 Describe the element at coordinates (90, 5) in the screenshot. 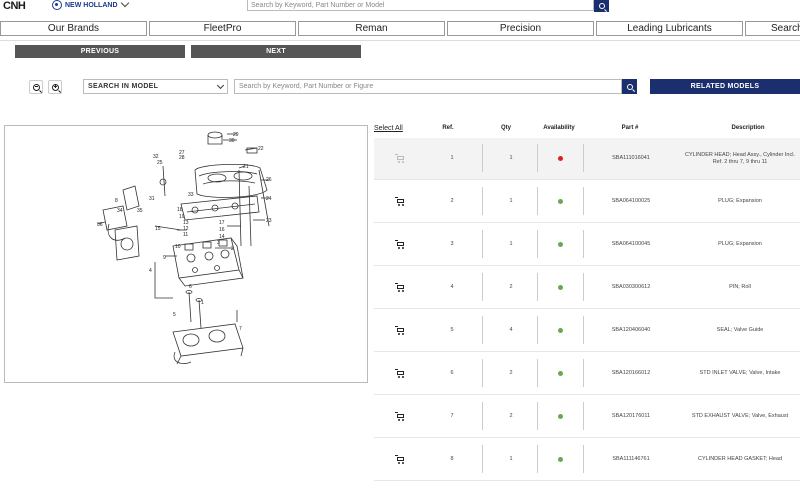

I see `brand-selector: NEW HOLLAND` at that location.